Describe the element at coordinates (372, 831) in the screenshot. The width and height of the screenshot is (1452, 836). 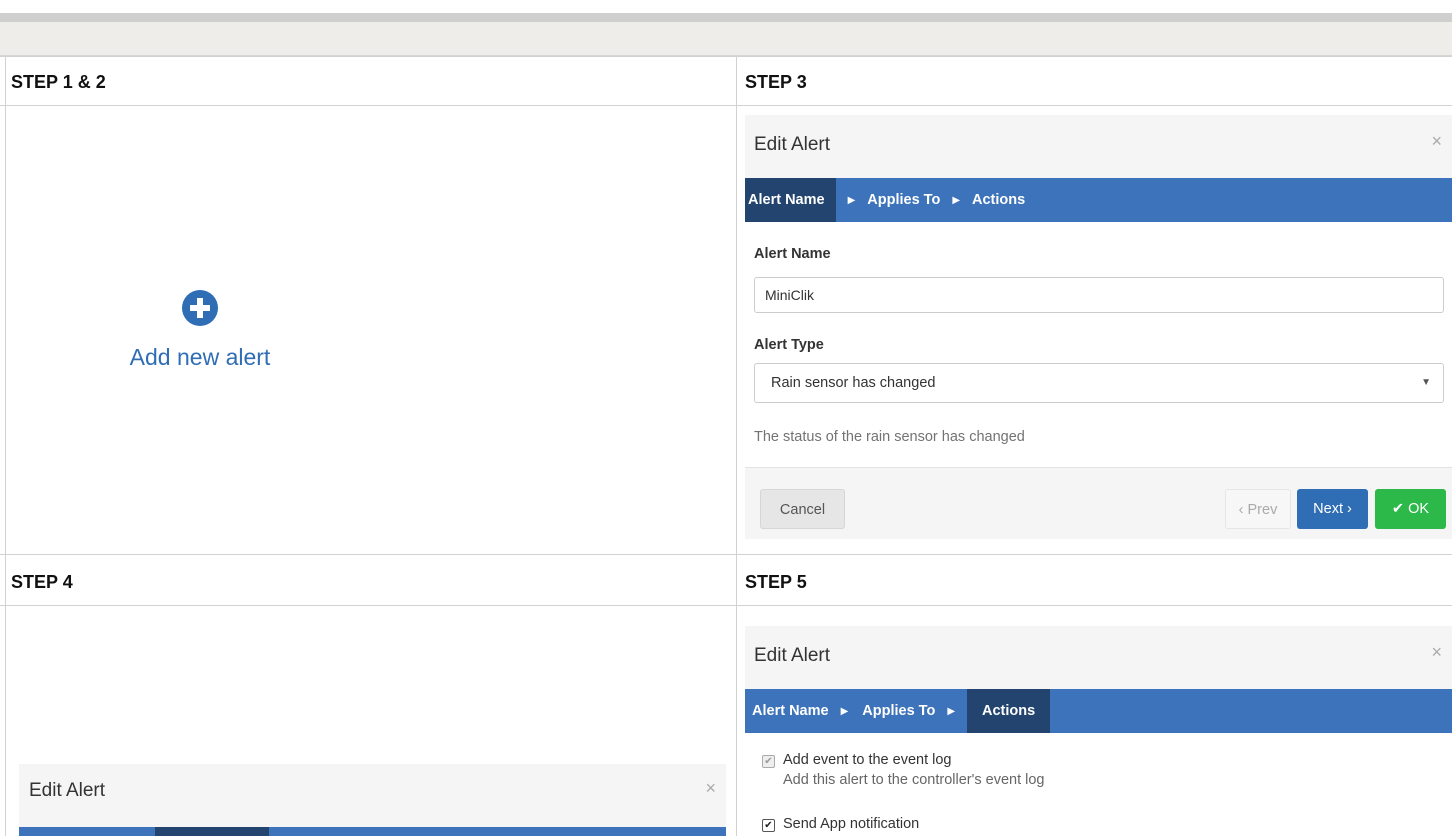
I see `wizard-steps` at that location.